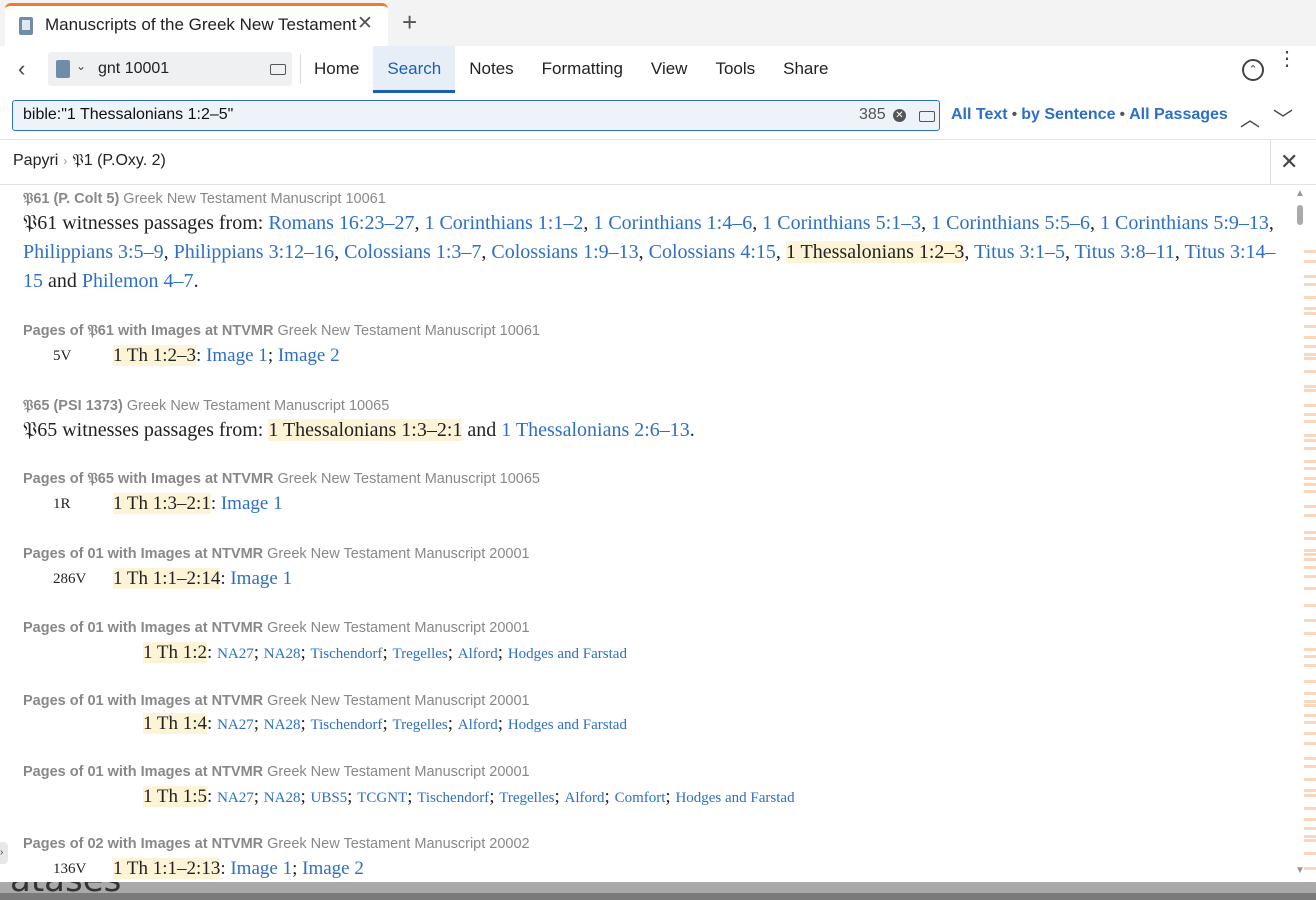 This screenshot has width=1316, height=900. Describe the element at coordinates (1300, 215) in the screenshot. I see `scrollbar-thumb` at that location.